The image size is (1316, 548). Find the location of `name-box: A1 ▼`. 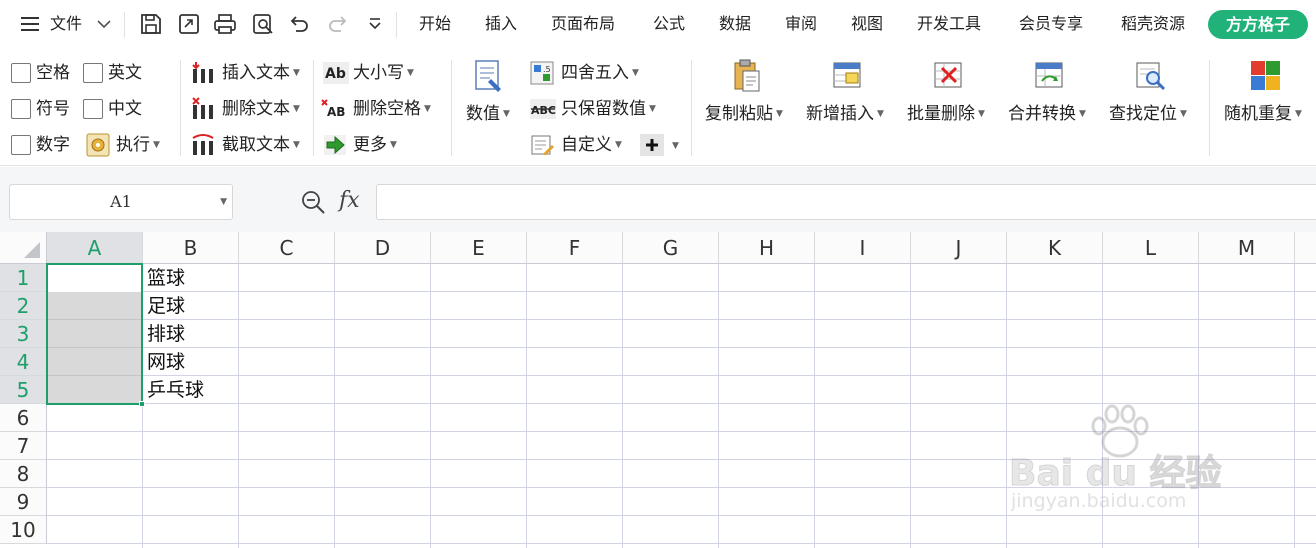

name-box: A1 ▼ is located at coordinates (121, 202).